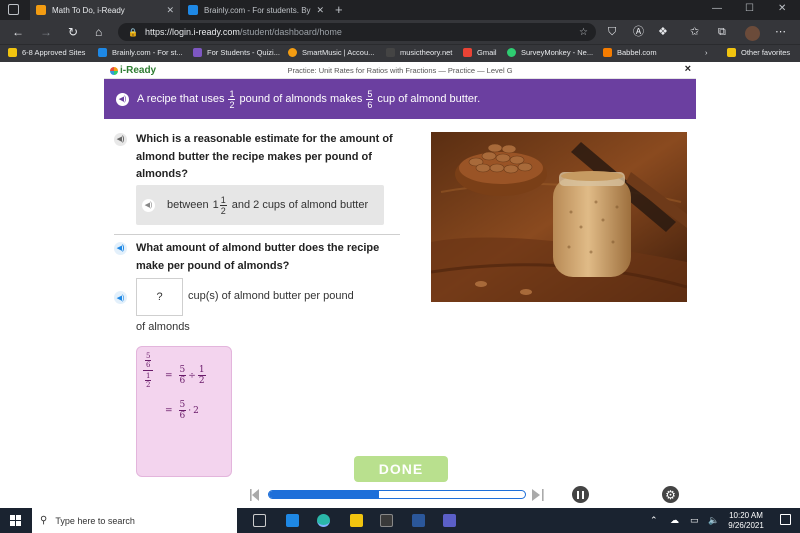 This screenshot has height=533, width=800. What do you see at coordinates (538, 495) in the screenshot?
I see `skip-forward-icon` at bounding box center [538, 495].